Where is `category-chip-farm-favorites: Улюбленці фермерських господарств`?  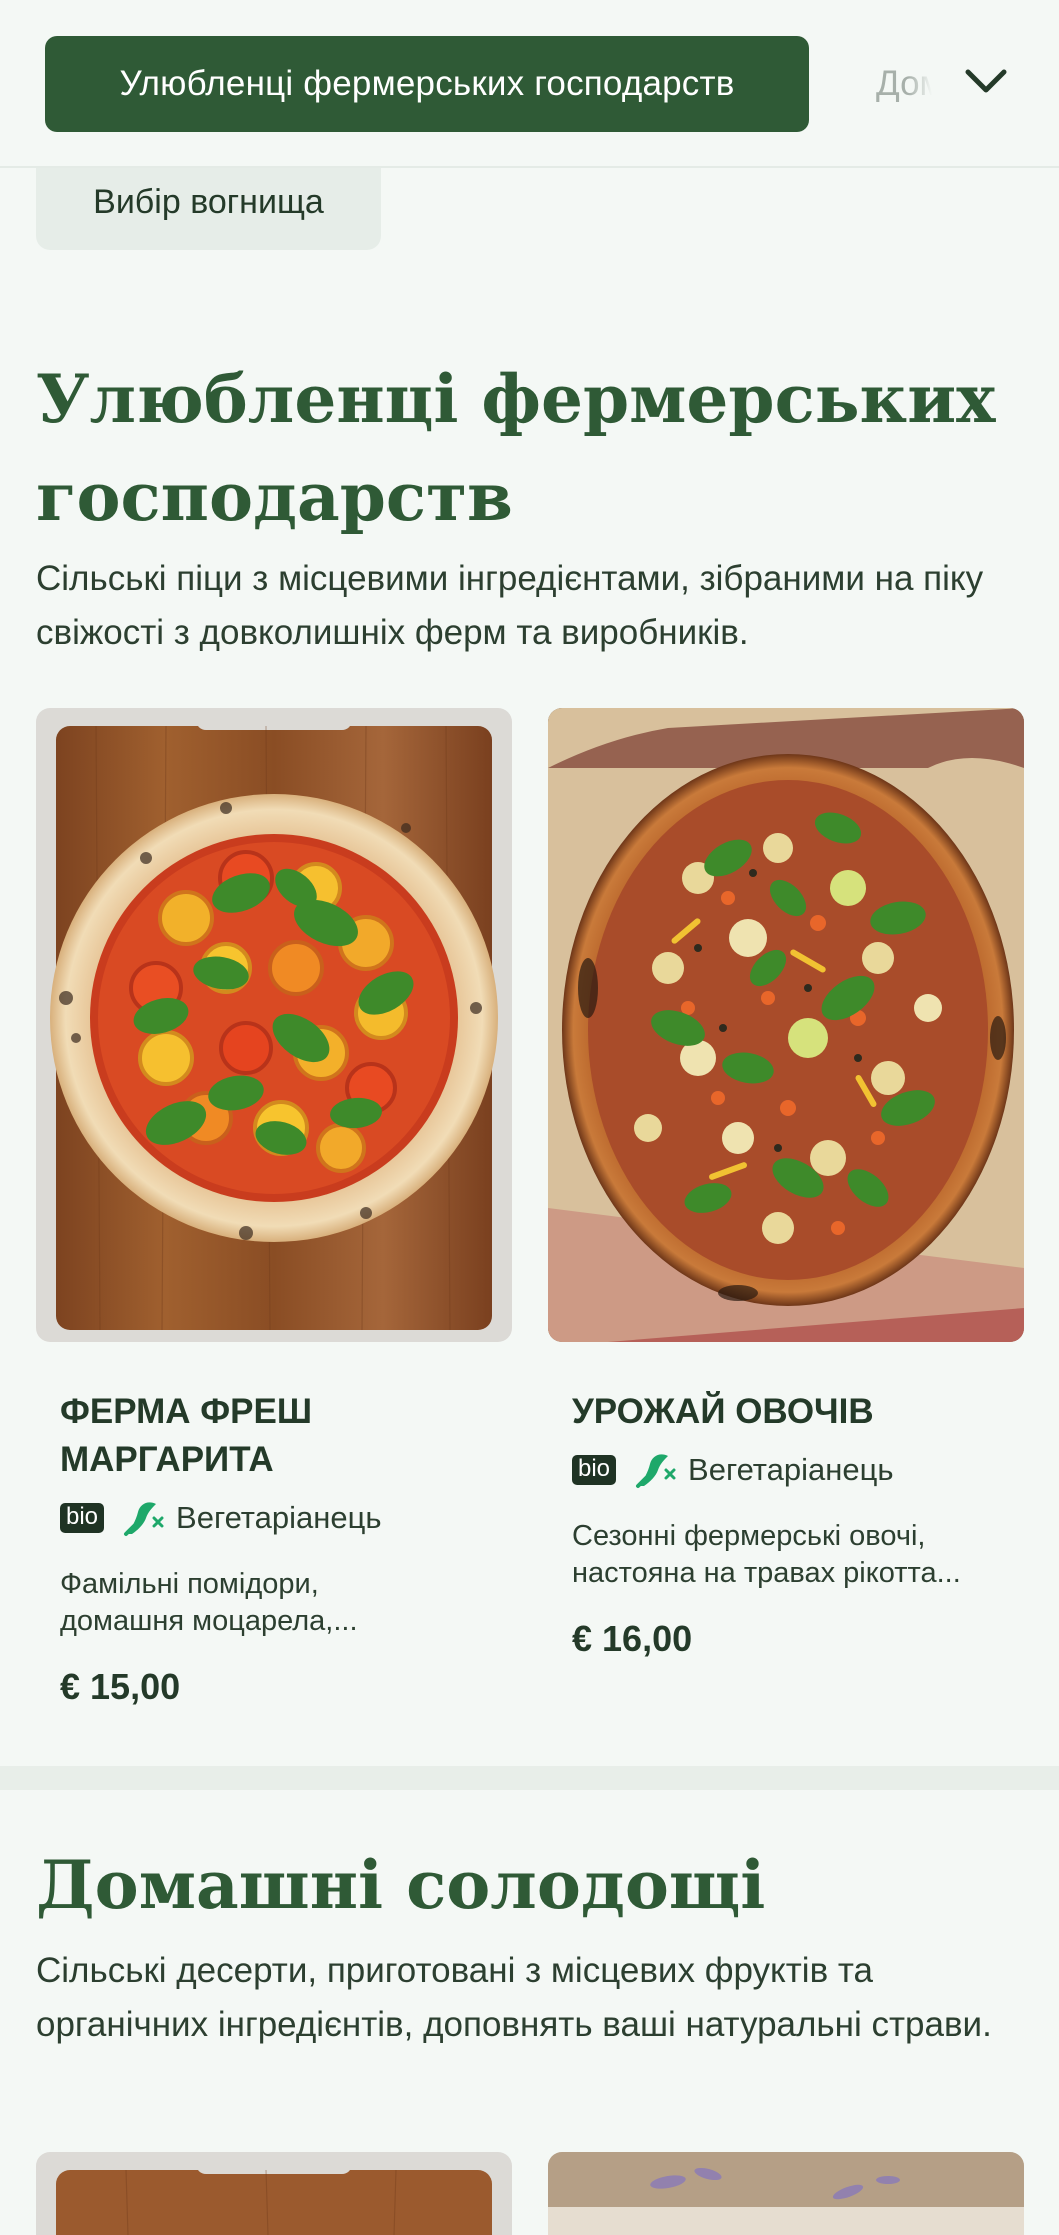
category-chip-farm-favorites: Улюбленці фермерських господарств is located at coordinates (427, 84).